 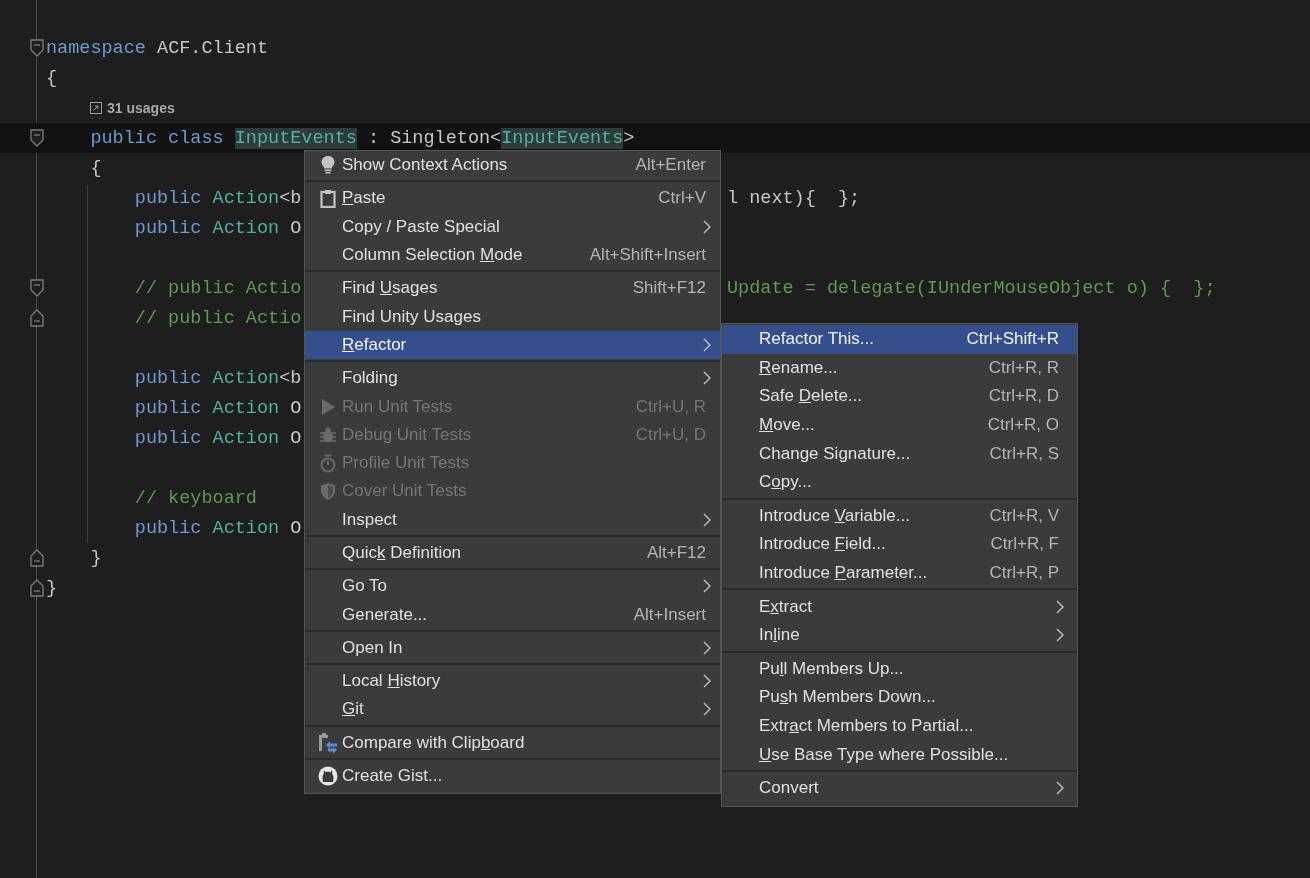 I want to click on code-token: <b, so click(x=290, y=198).